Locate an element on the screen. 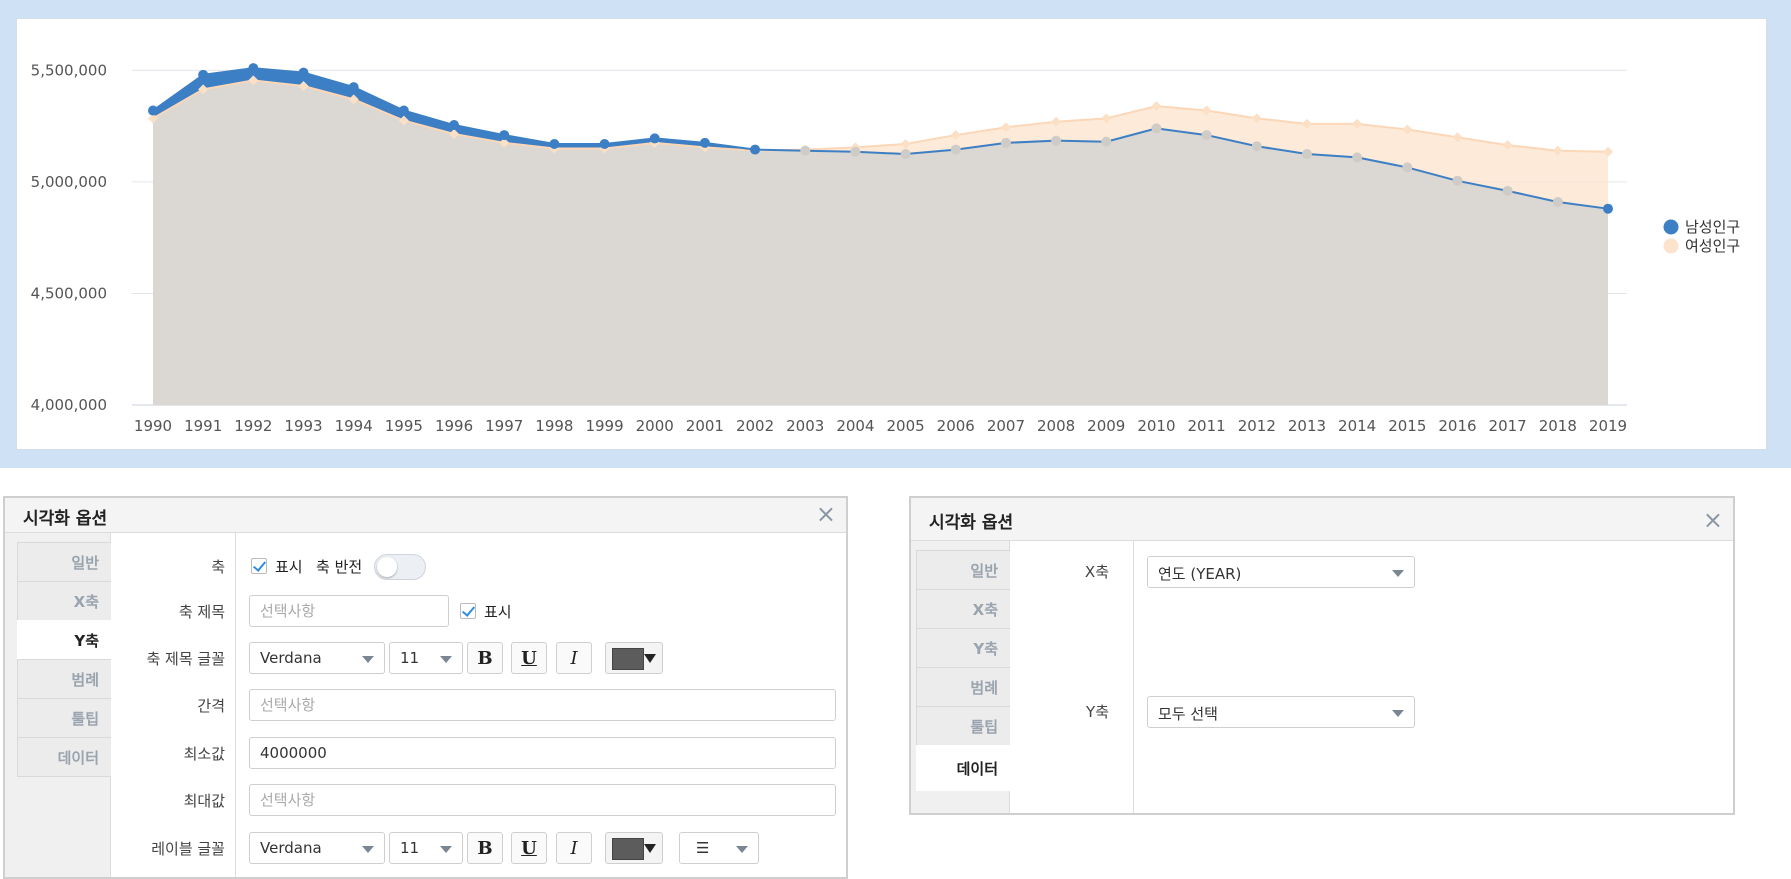 The image size is (1791, 879). x-tick-label: 1993 is located at coordinates (303, 426).